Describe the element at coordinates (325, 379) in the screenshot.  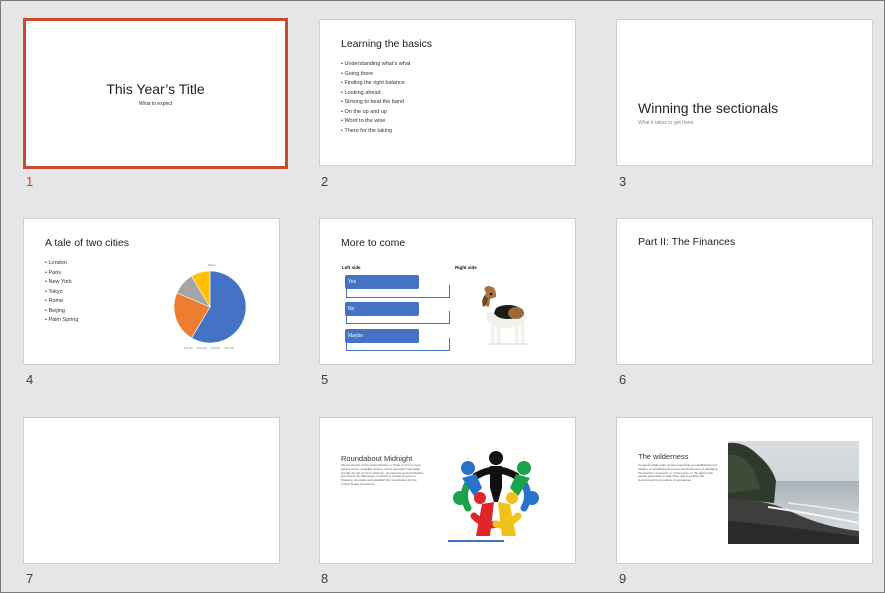
I see `slide-number-5: 5` at that location.